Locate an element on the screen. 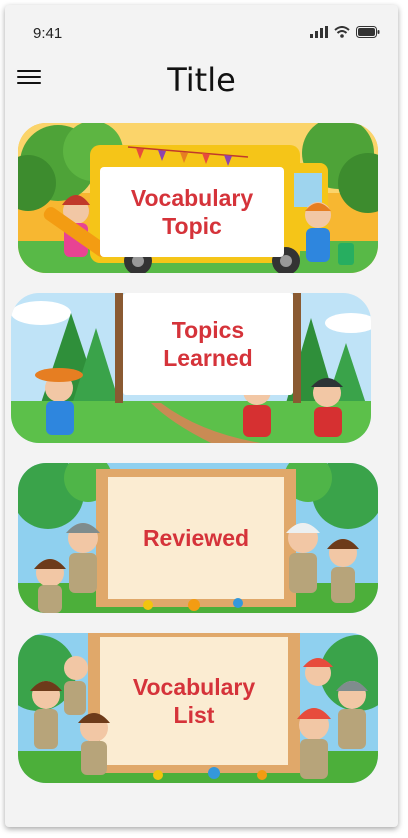 Image resolution: width=408 pixels, height=838 pixels. status-time: 9:41 is located at coordinates (48, 33).